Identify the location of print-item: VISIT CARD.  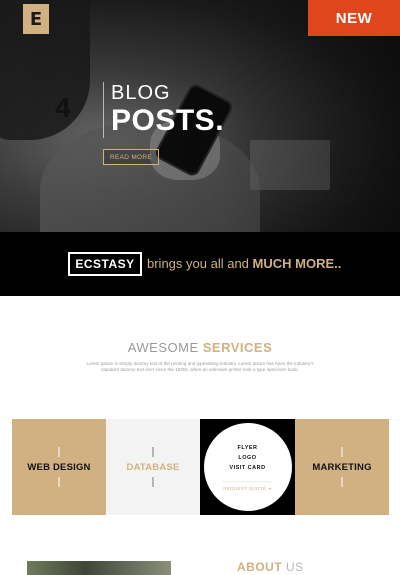
(247, 467).